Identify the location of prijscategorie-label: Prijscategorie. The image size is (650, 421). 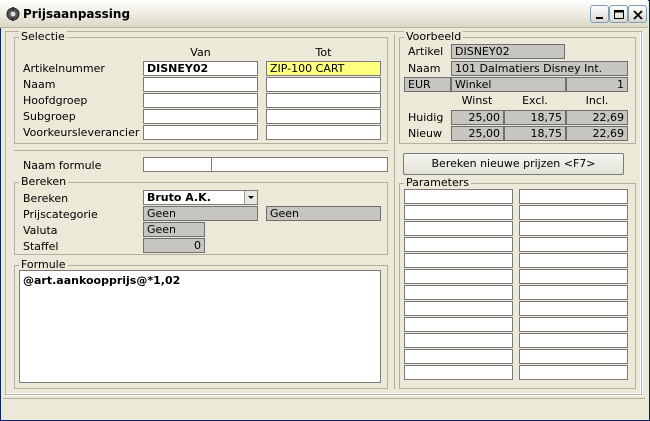
(60, 214).